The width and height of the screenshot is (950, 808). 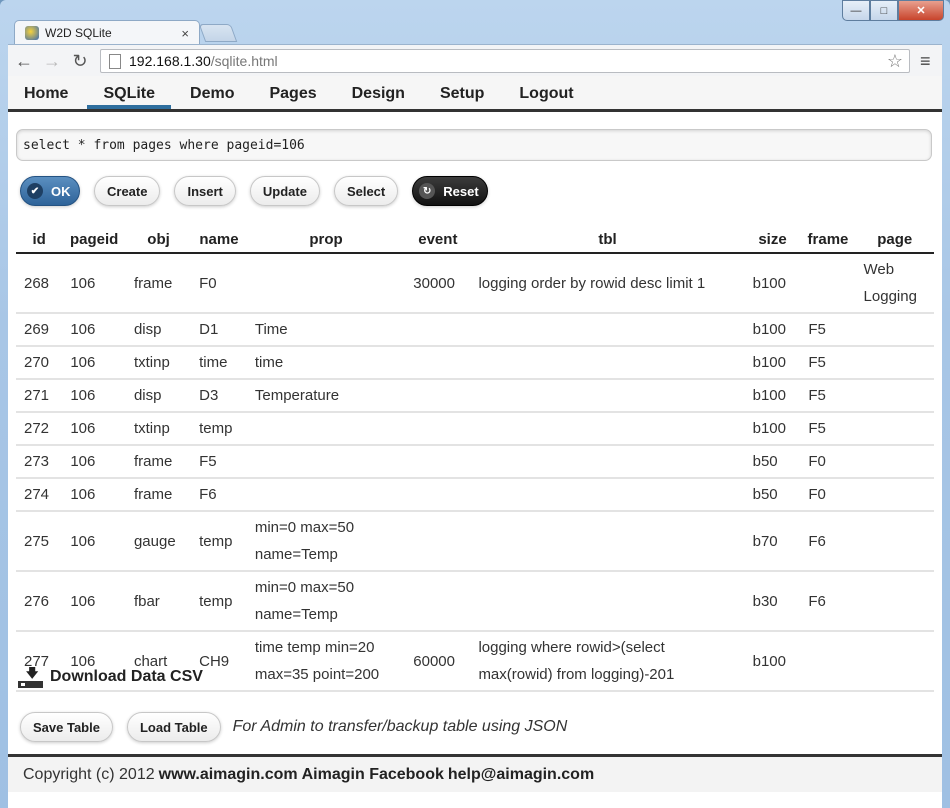 What do you see at coordinates (205, 191) in the screenshot?
I see `insert-button: Insert` at bounding box center [205, 191].